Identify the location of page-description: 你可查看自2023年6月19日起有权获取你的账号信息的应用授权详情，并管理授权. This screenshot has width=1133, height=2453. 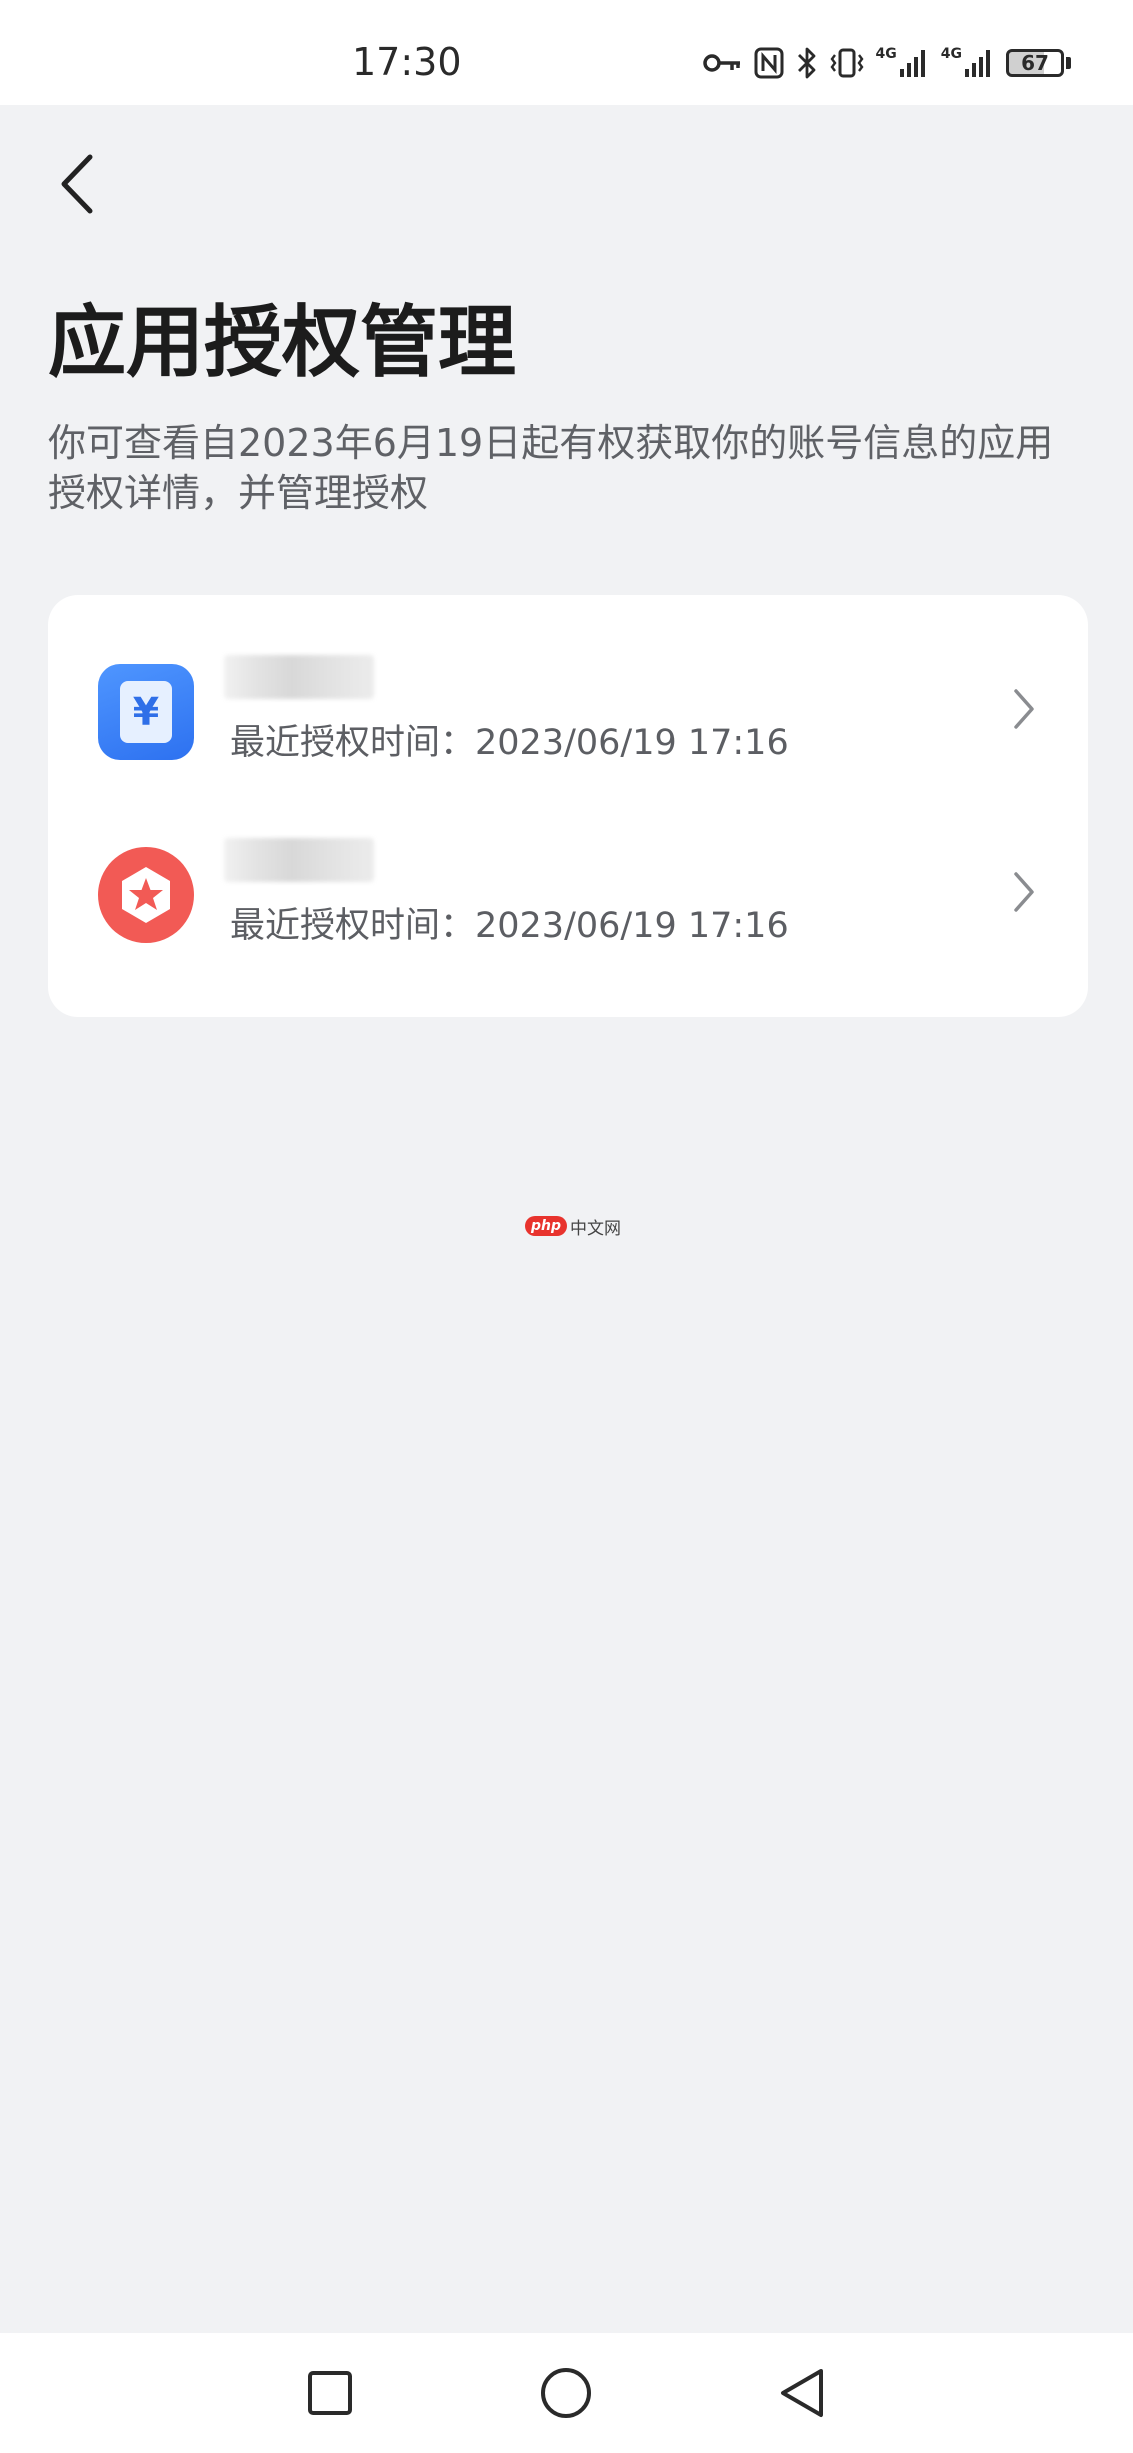
(551, 468).